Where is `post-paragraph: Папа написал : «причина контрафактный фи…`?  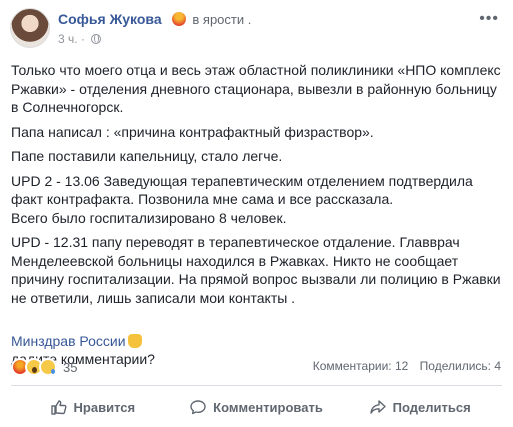 post-paragraph: Папа написал : «причина контрафактный фи… is located at coordinates (192, 131).